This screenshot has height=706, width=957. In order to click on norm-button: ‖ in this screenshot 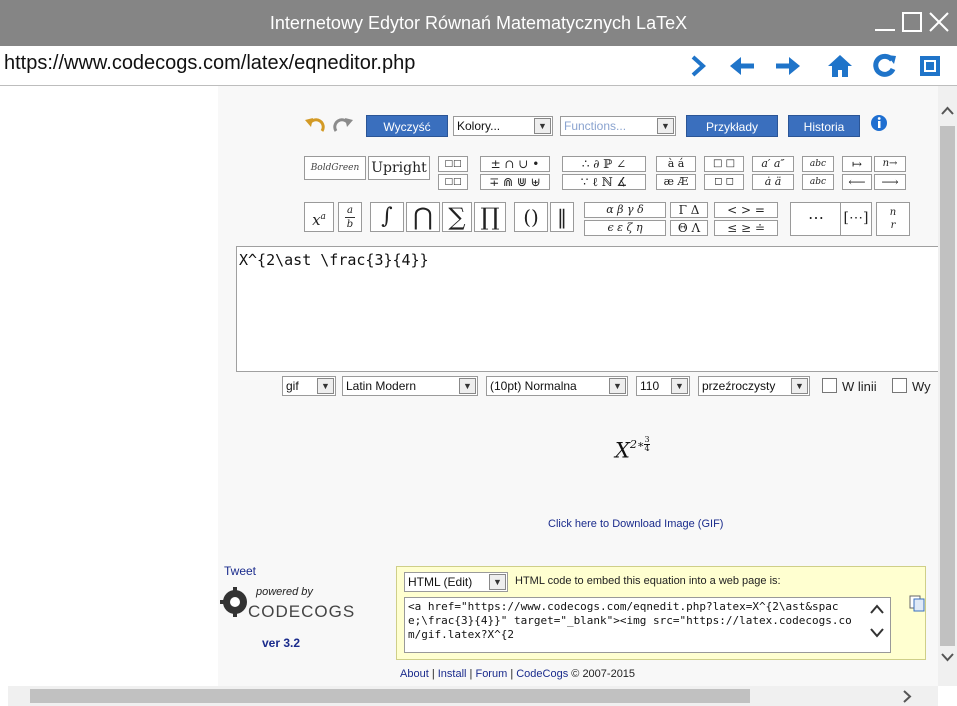, I will do `click(562, 217)`.